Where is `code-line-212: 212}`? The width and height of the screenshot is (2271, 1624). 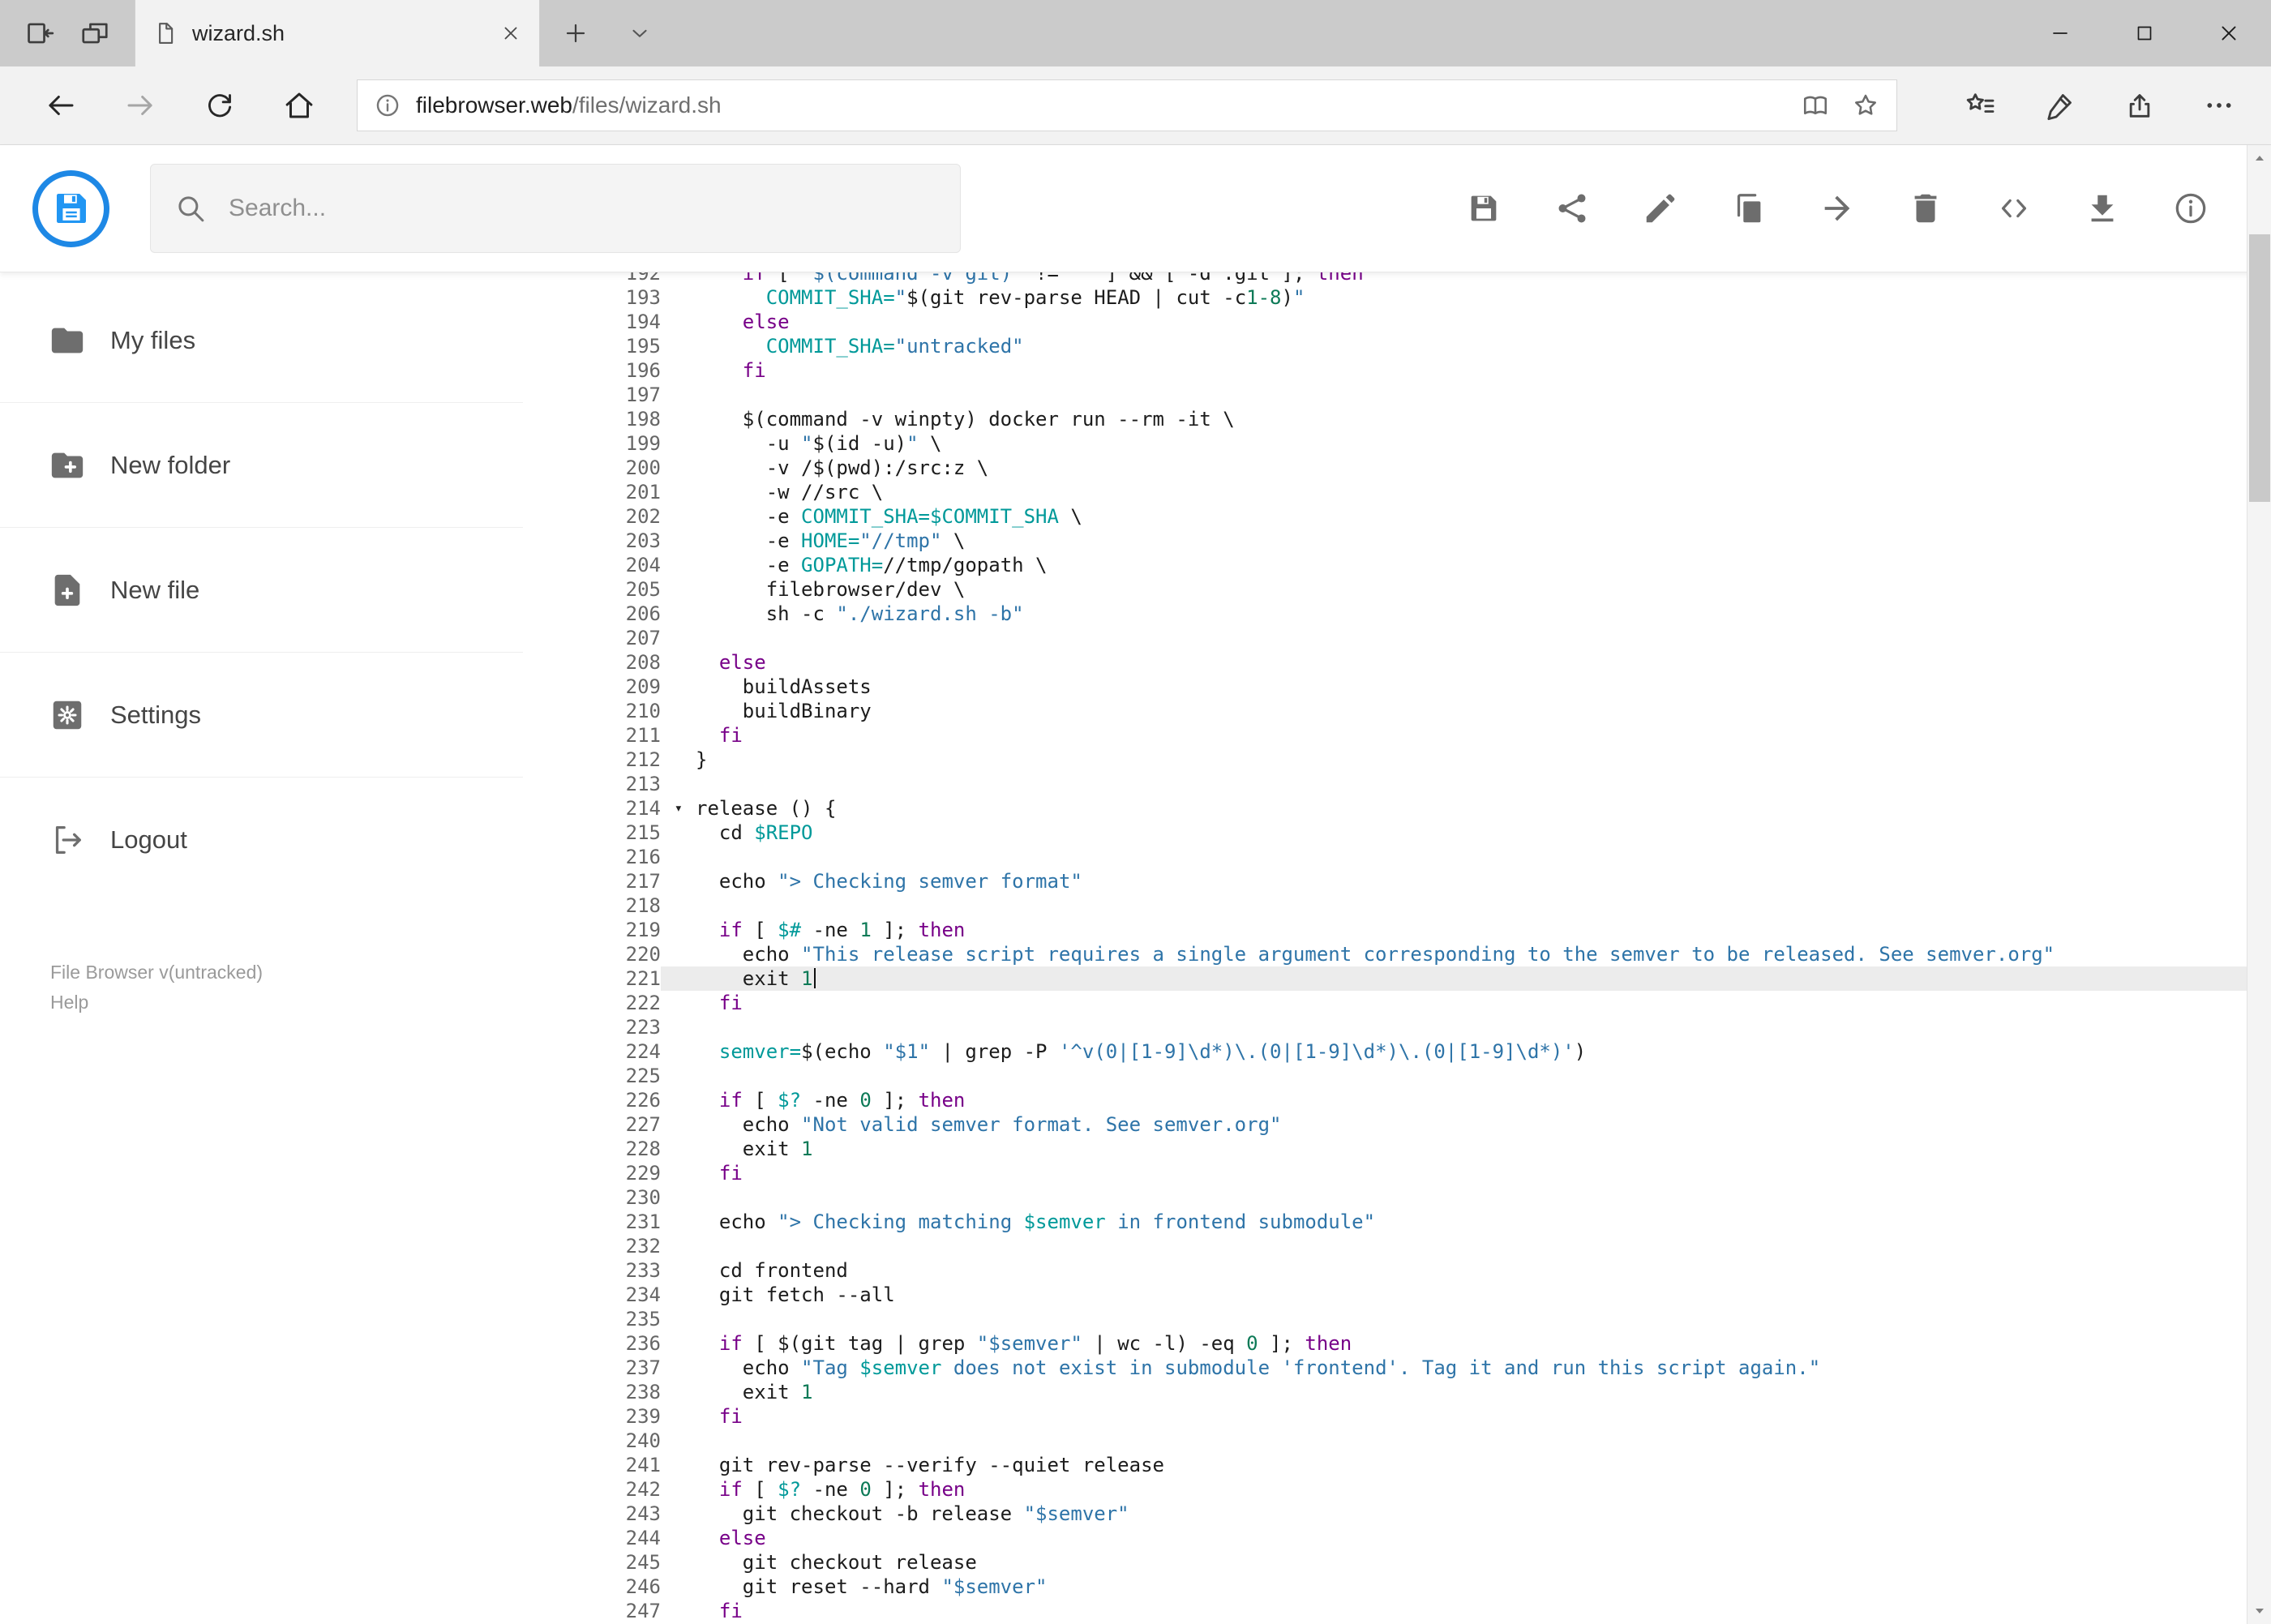
code-line-212: 212} is located at coordinates (1421, 760).